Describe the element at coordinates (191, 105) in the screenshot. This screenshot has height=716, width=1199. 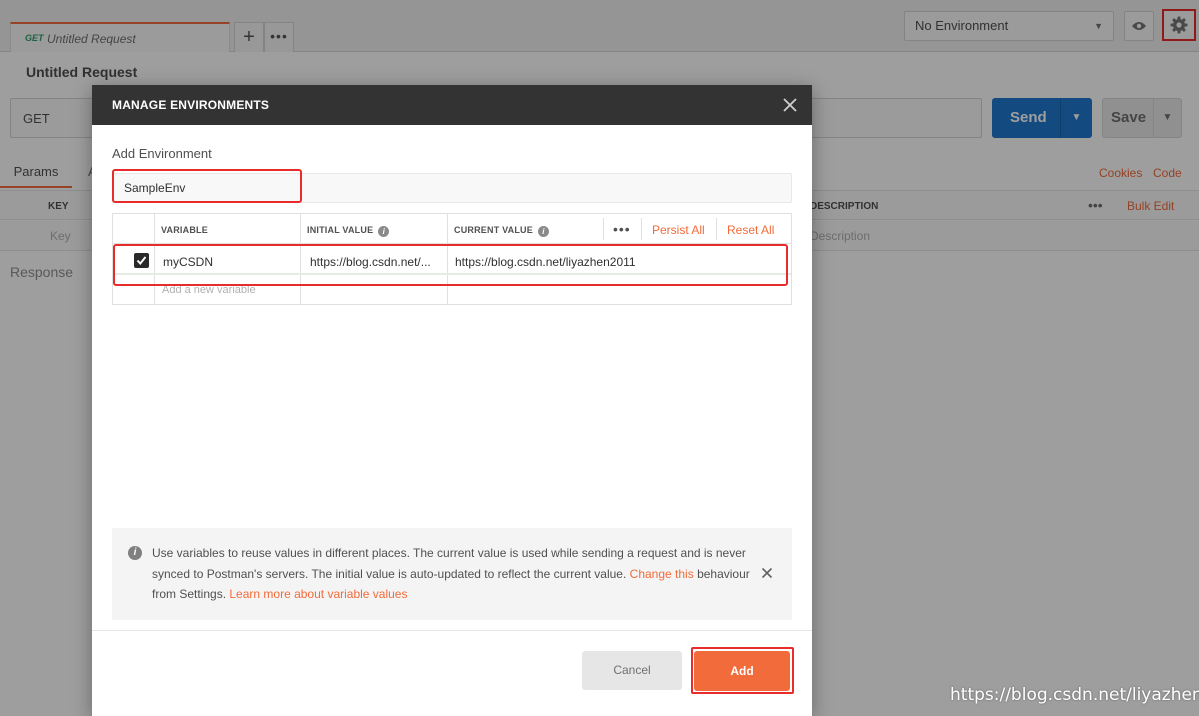
I see `dialog-title: MANAGE ENVIRONMENTS` at that location.